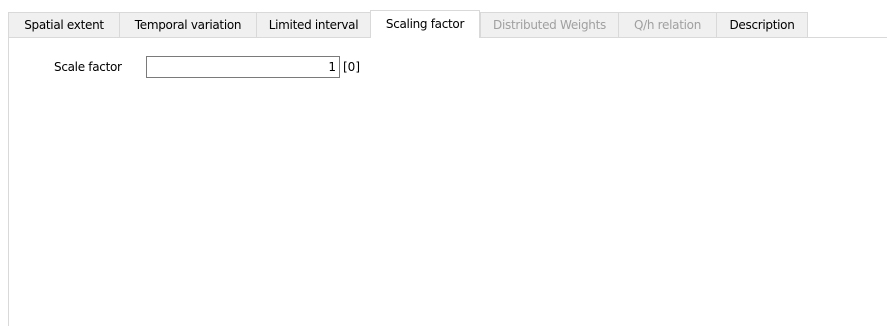  What do you see at coordinates (64, 24) in the screenshot?
I see `tab-spatial-extent: Spatial extent` at bounding box center [64, 24].